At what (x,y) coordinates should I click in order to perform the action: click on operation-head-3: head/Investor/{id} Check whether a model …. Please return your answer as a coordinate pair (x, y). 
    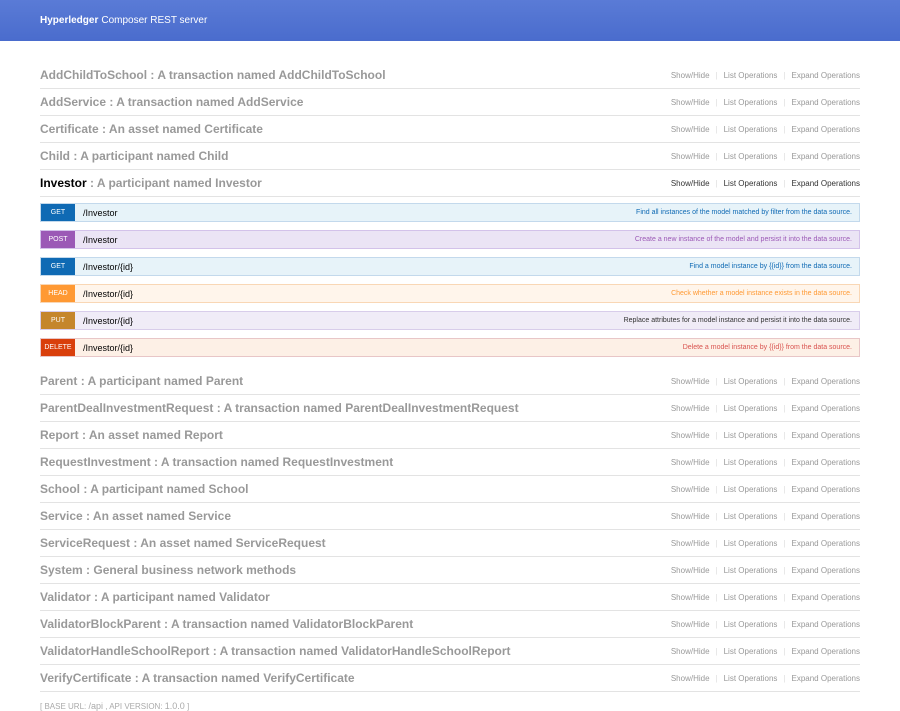
    Looking at the image, I should click on (450, 293).